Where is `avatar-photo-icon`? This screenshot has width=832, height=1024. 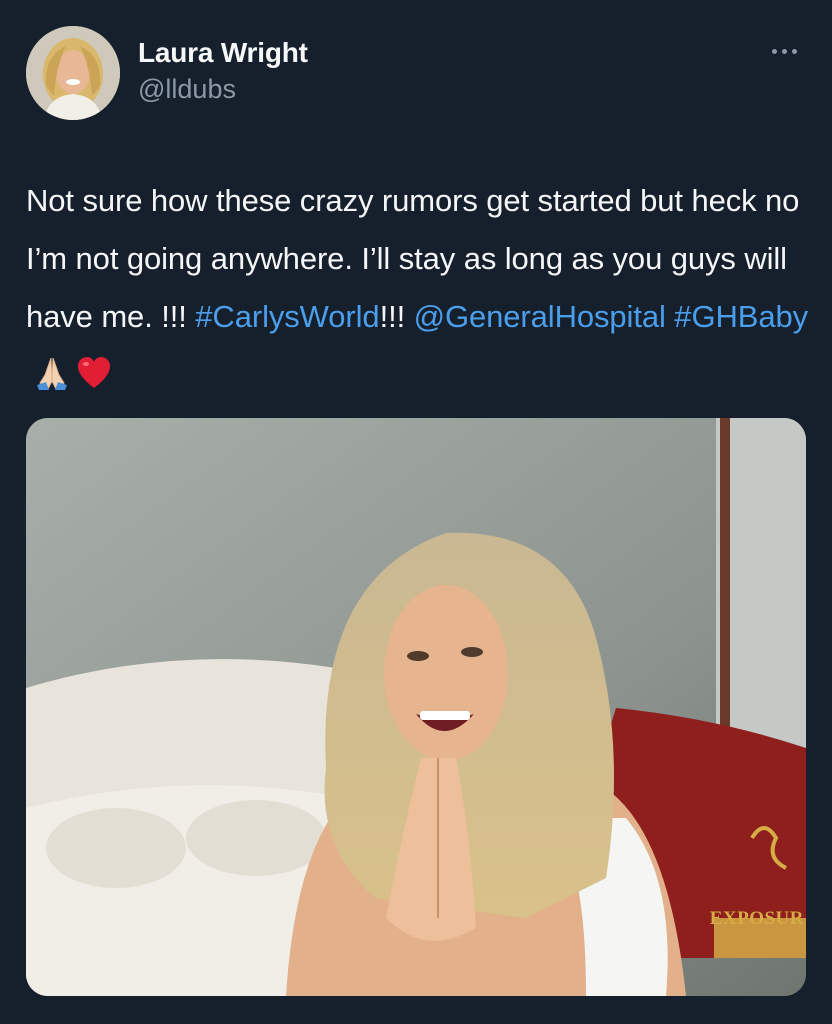
avatar-photo-icon is located at coordinates (73, 73).